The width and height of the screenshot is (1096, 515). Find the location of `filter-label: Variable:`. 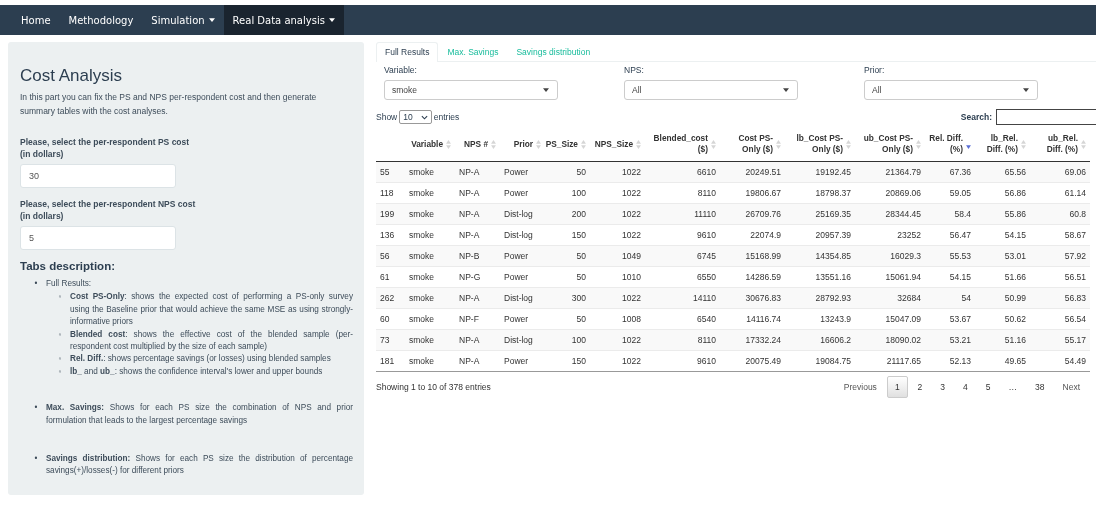

filter-label: Variable: is located at coordinates (401, 69).